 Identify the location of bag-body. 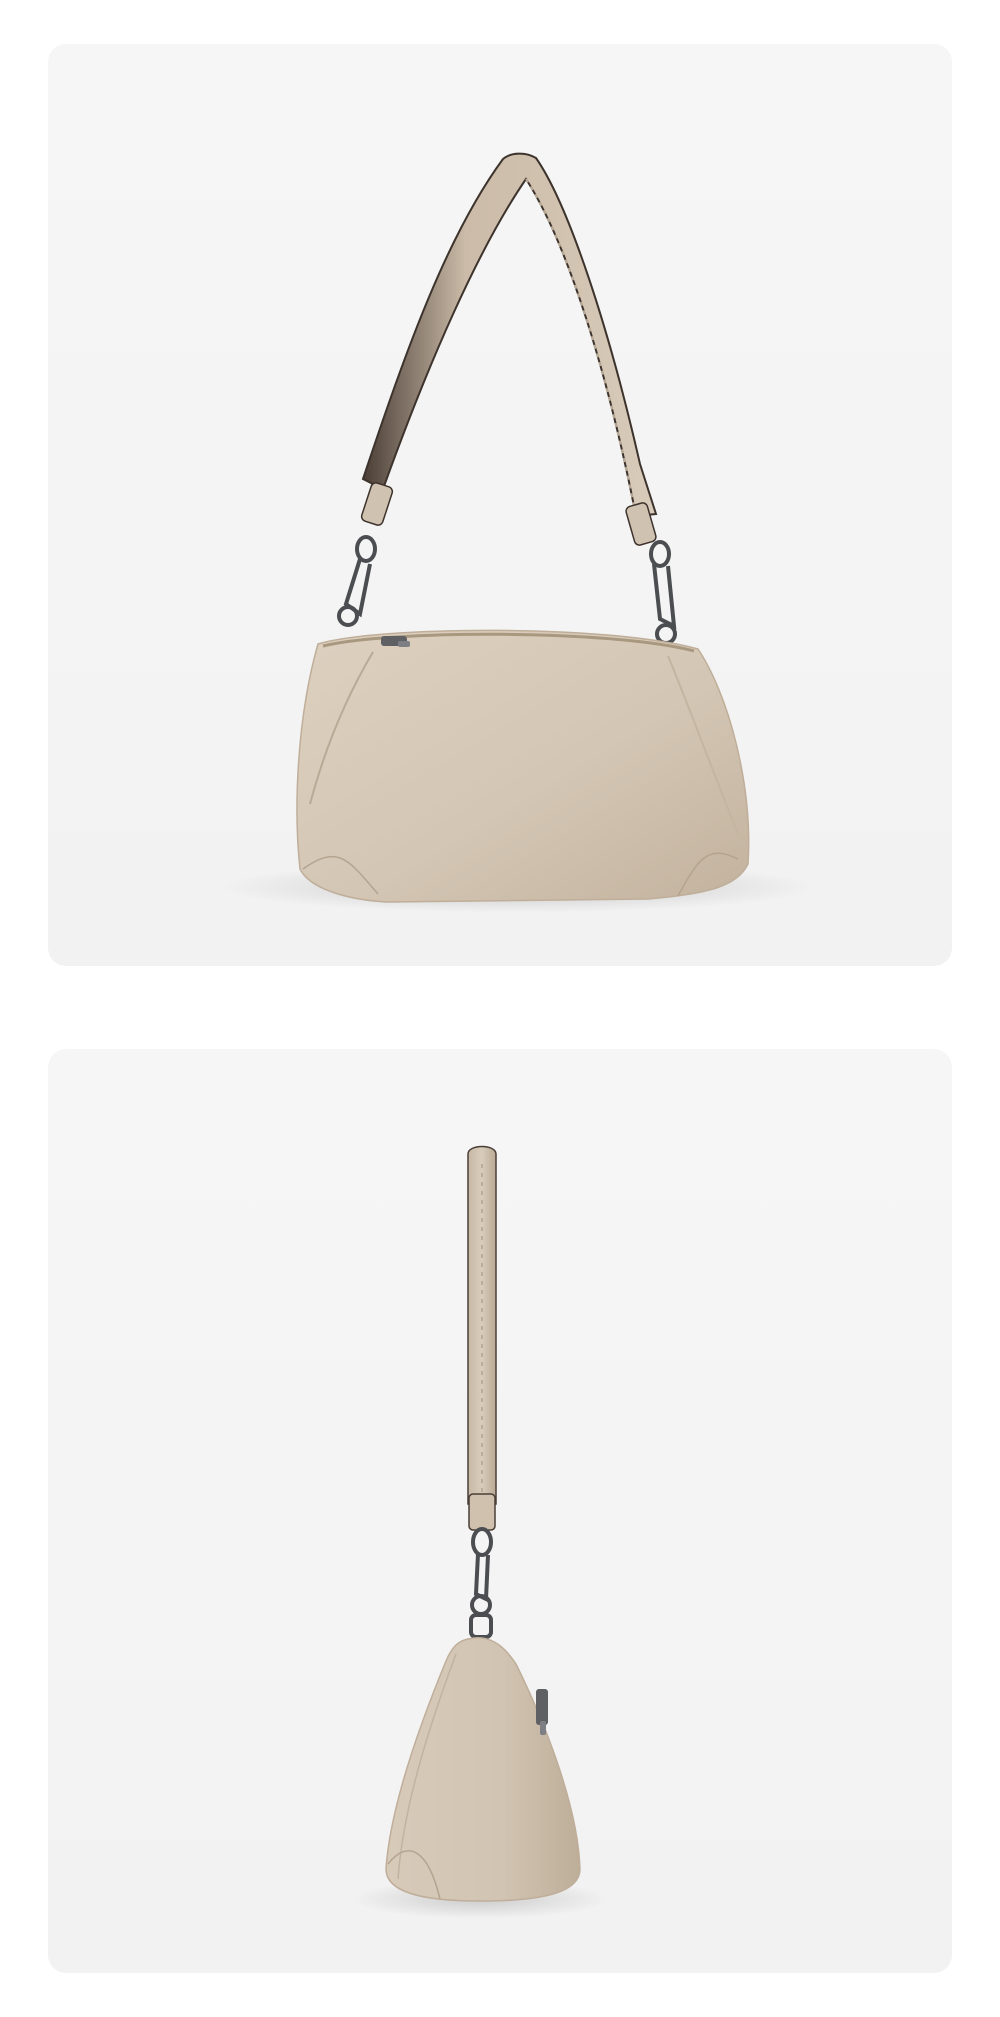
(523, 766).